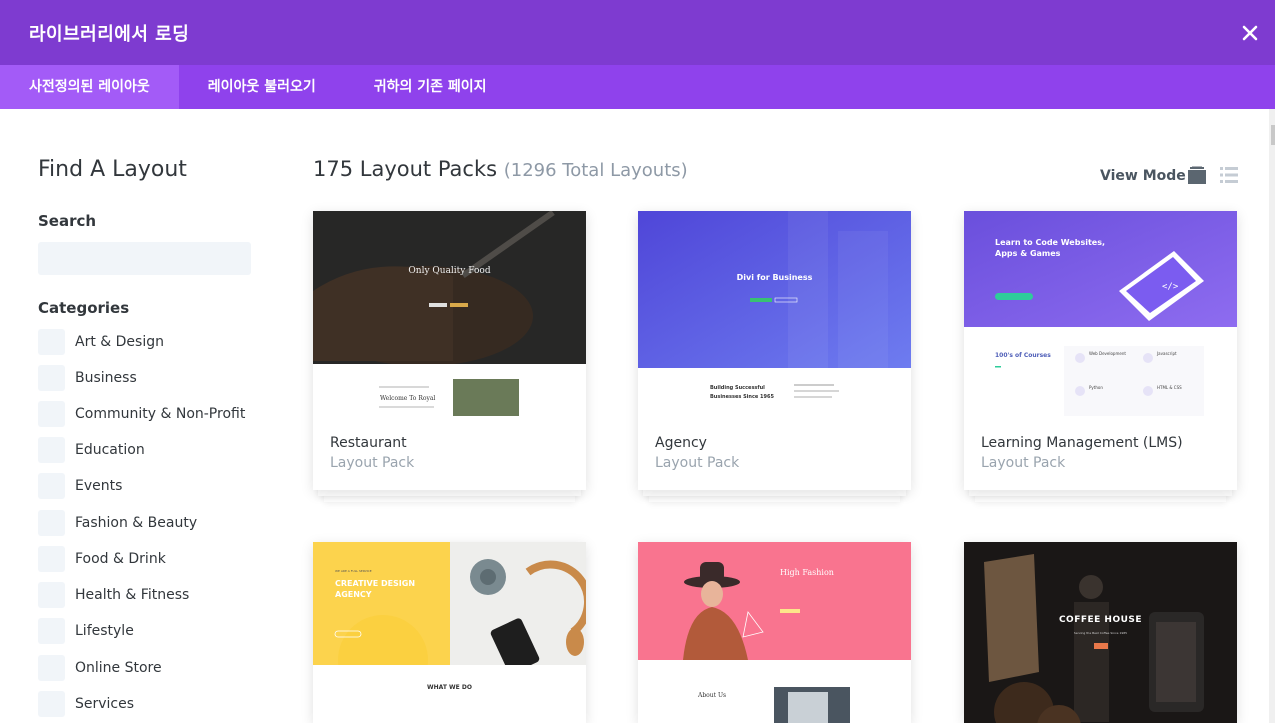  What do you see at coordinates (637, 32) in the screenshot?
I see `modal-header: 라이브러리에서 로딩` at bounding box center [637, 32].